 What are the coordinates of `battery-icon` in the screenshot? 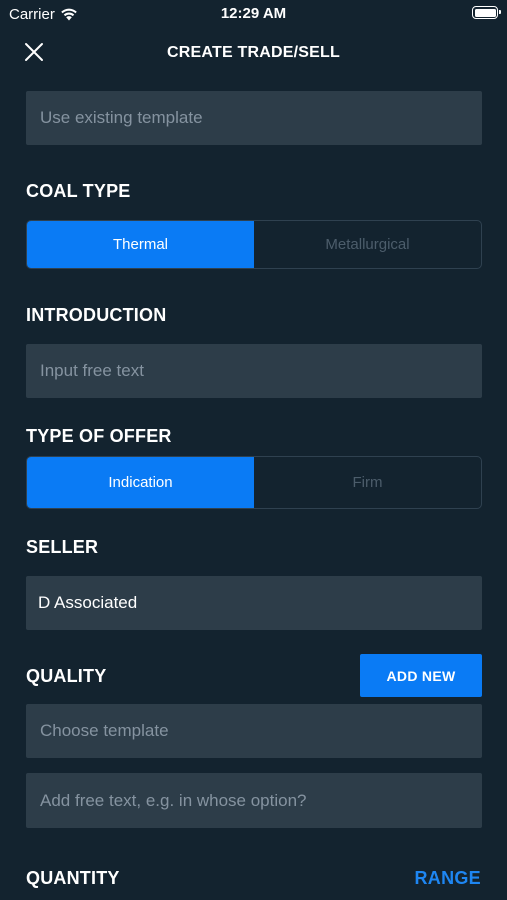 It's located at (486, 12).